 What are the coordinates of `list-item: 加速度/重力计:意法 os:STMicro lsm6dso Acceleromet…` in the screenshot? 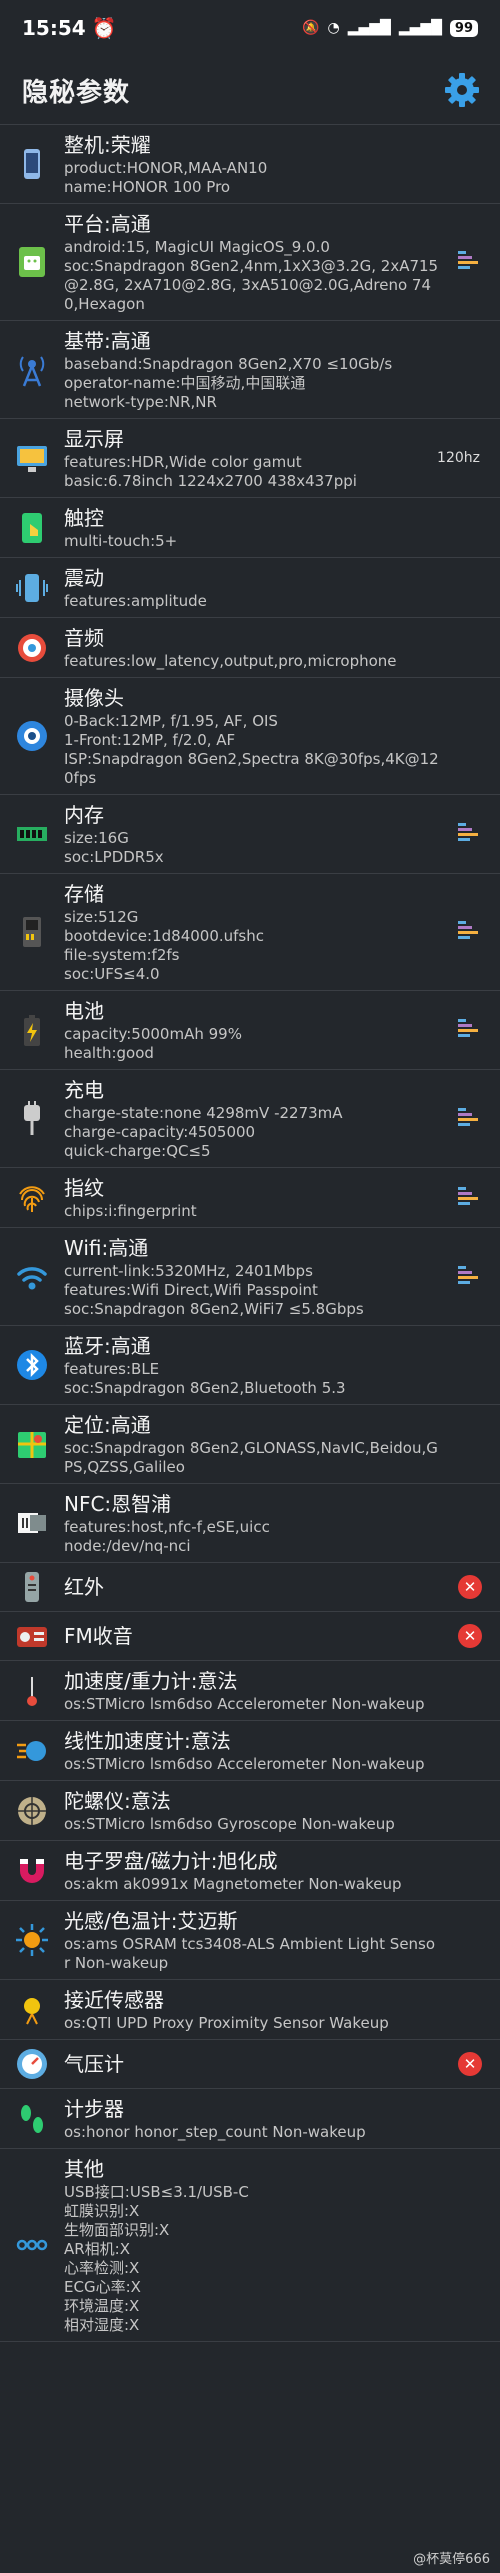 It's located at (250, 1691).